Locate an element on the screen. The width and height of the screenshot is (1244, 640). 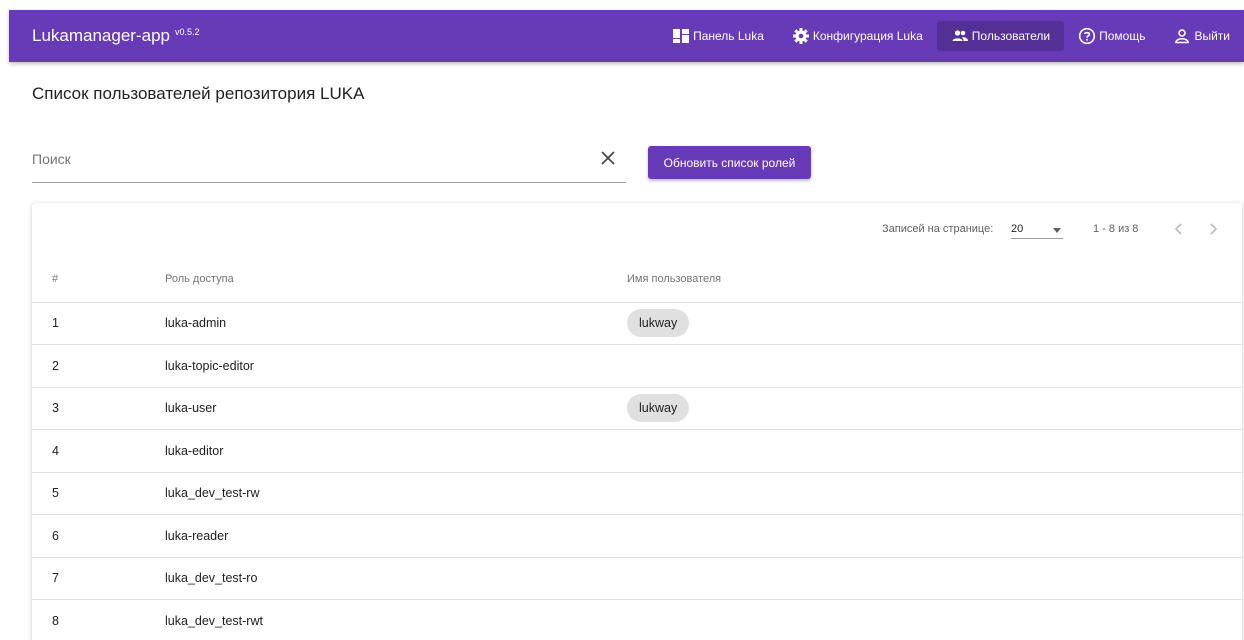
page-range-label: 1 - 8 из 8 is located at coordinates (1116, 229).